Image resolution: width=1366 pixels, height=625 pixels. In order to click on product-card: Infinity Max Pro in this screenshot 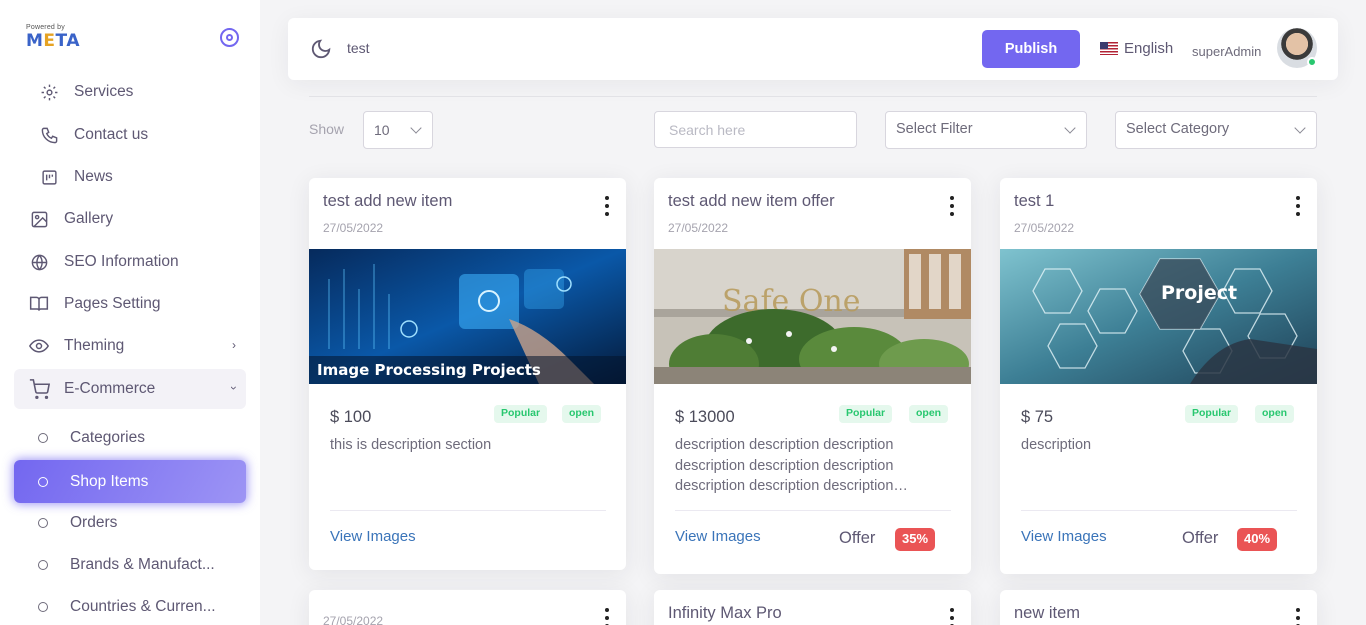, I will do `click(812, 607)`.